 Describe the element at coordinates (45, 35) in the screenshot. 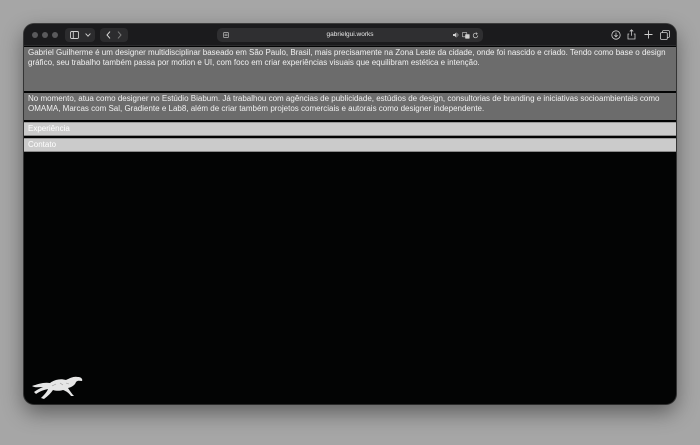

I see `minimize-window-button` at that location.